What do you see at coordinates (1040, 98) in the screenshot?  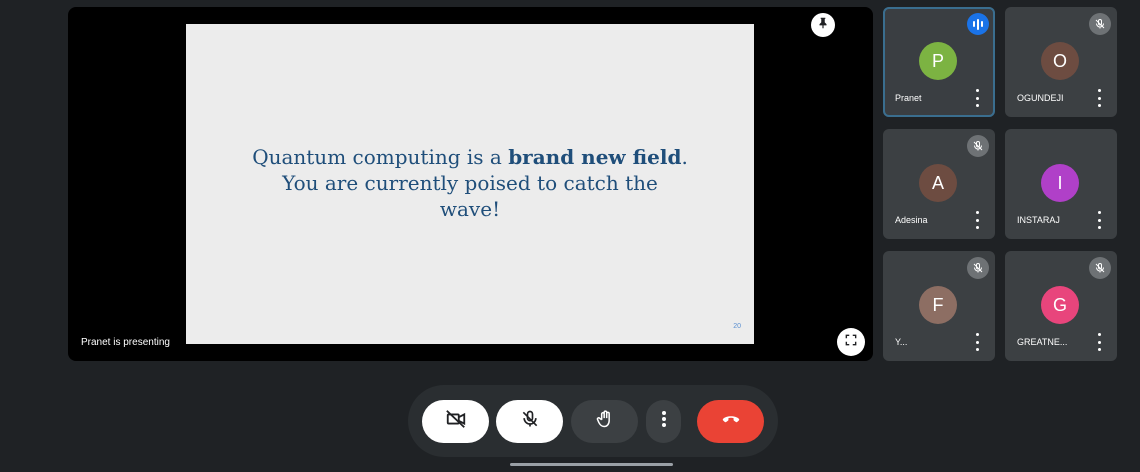 I see `participant-name: OGUNDEJI` at bounding box center [1040, 98].